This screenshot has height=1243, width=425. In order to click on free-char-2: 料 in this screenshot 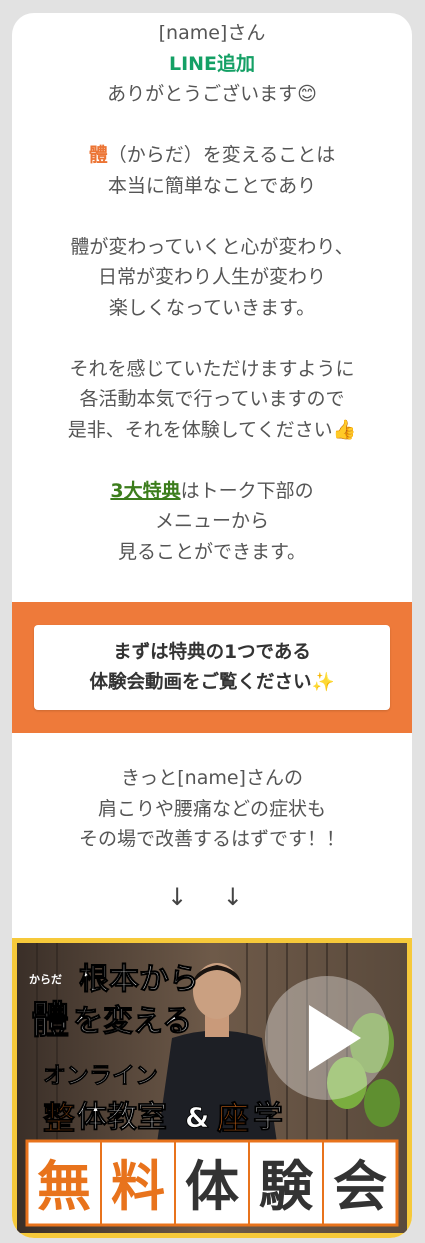, I will do `click(138, 1186)`.